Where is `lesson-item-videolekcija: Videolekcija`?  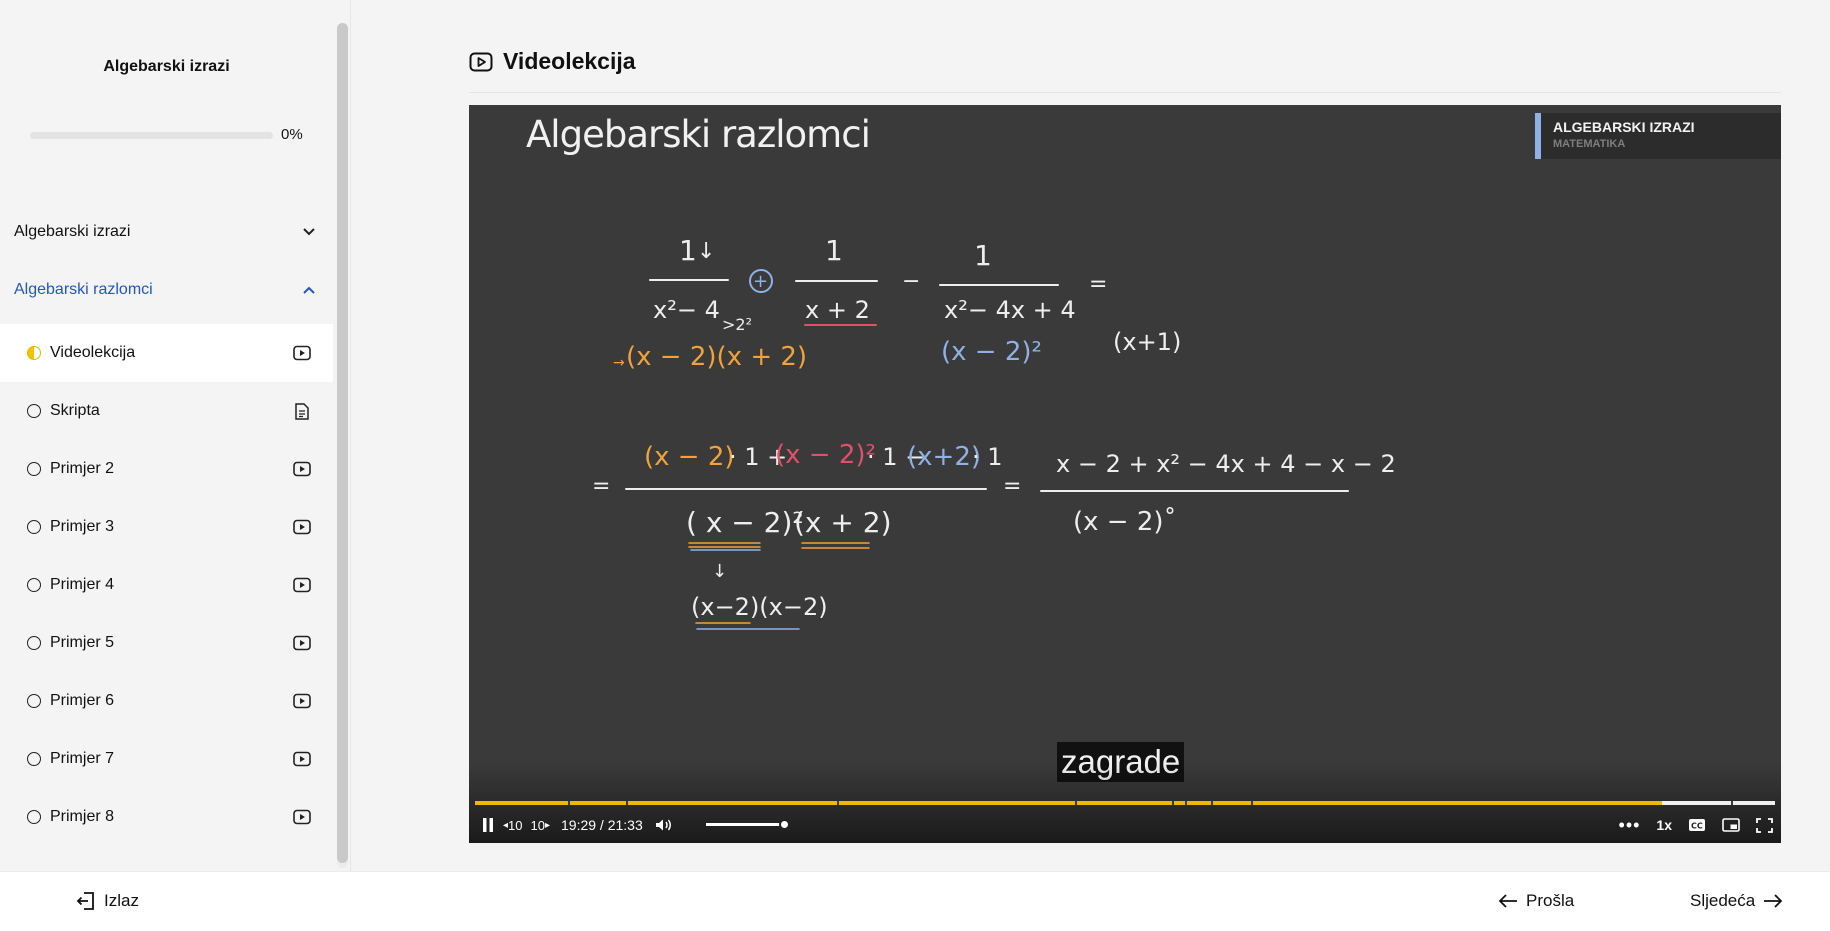
lesson-item-videolekcija: Videolekcija is located at coordinates (166, 353).